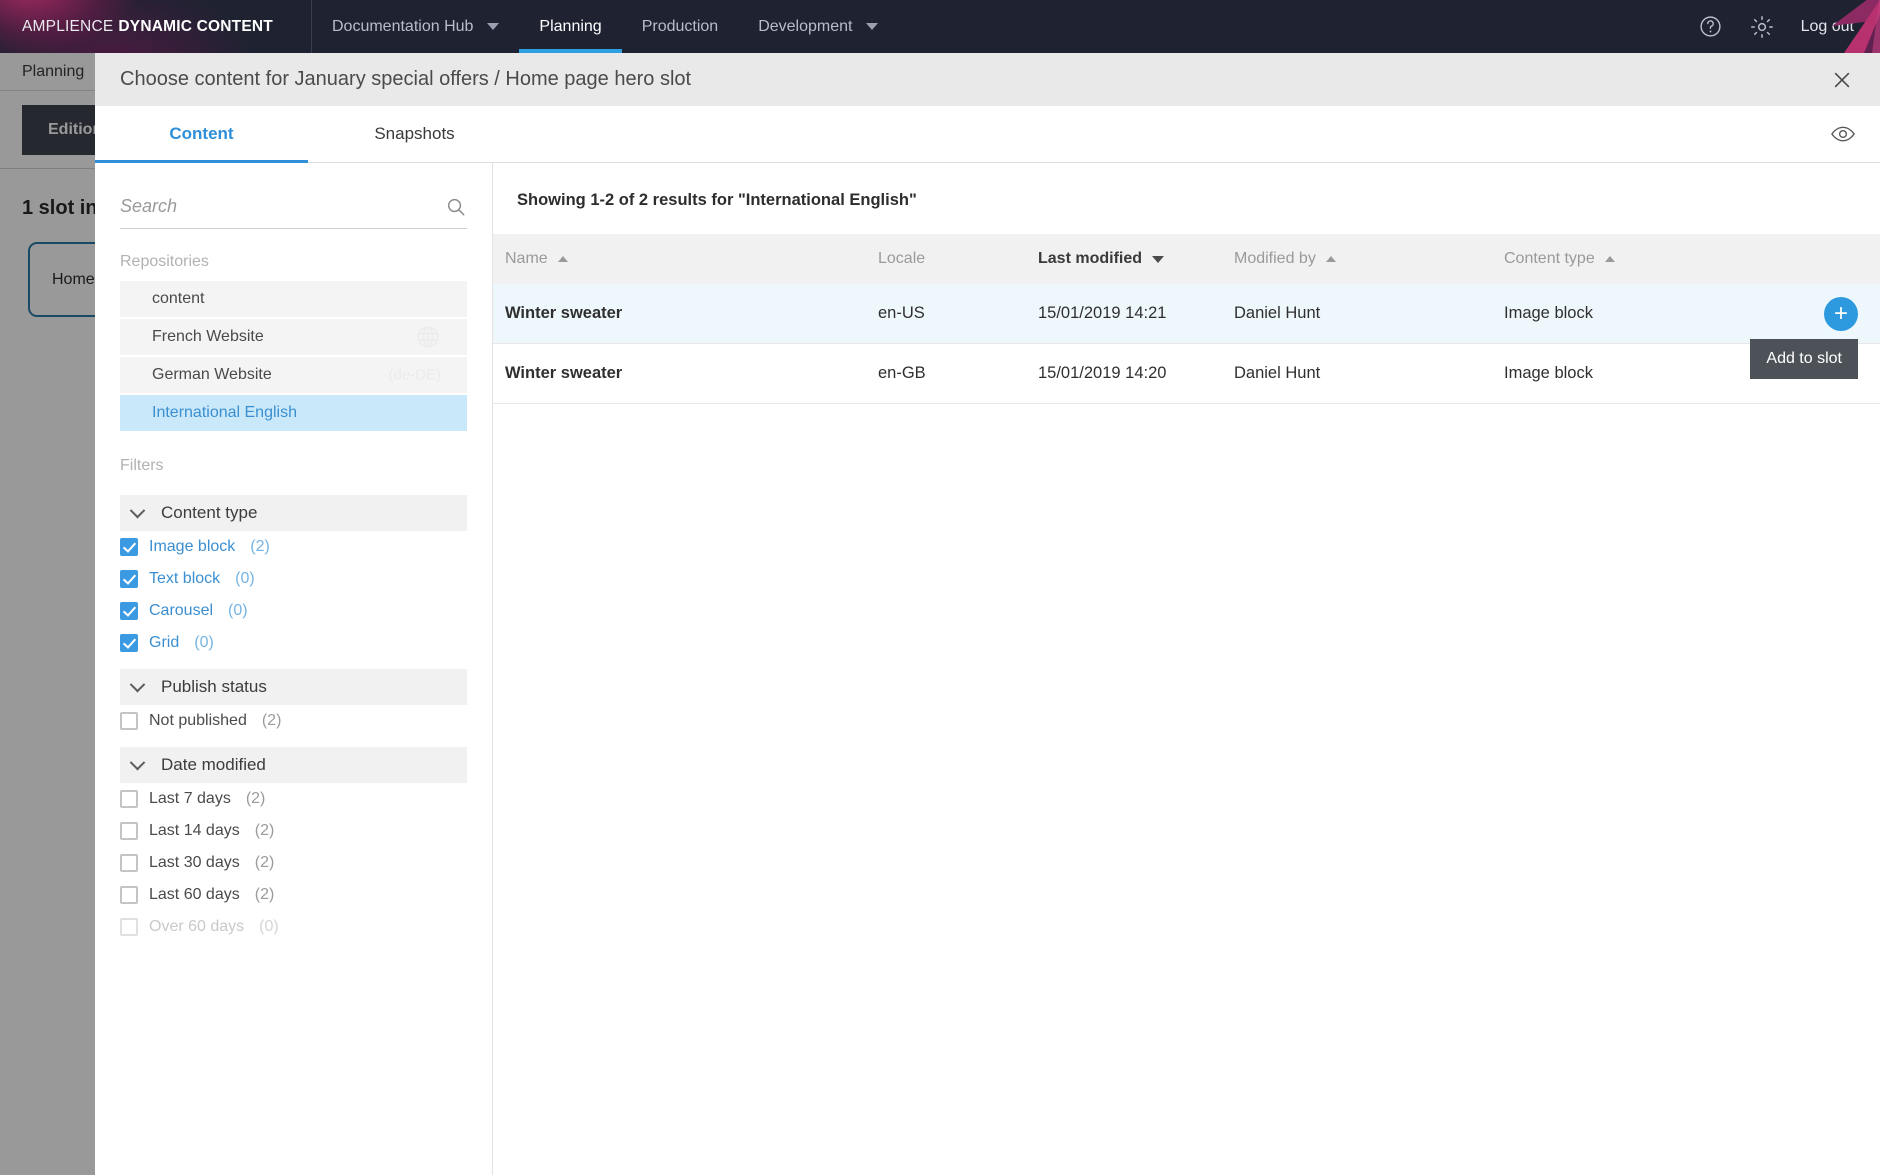  I want to click on nav-item-label: Production, so click(680, 26).